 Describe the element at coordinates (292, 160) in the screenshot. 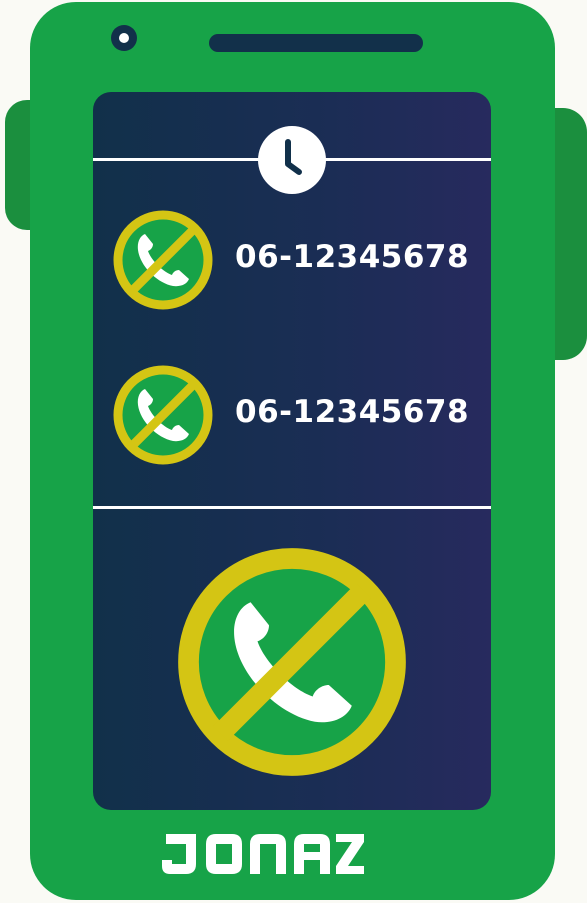

I see `clock-icon` at that location.